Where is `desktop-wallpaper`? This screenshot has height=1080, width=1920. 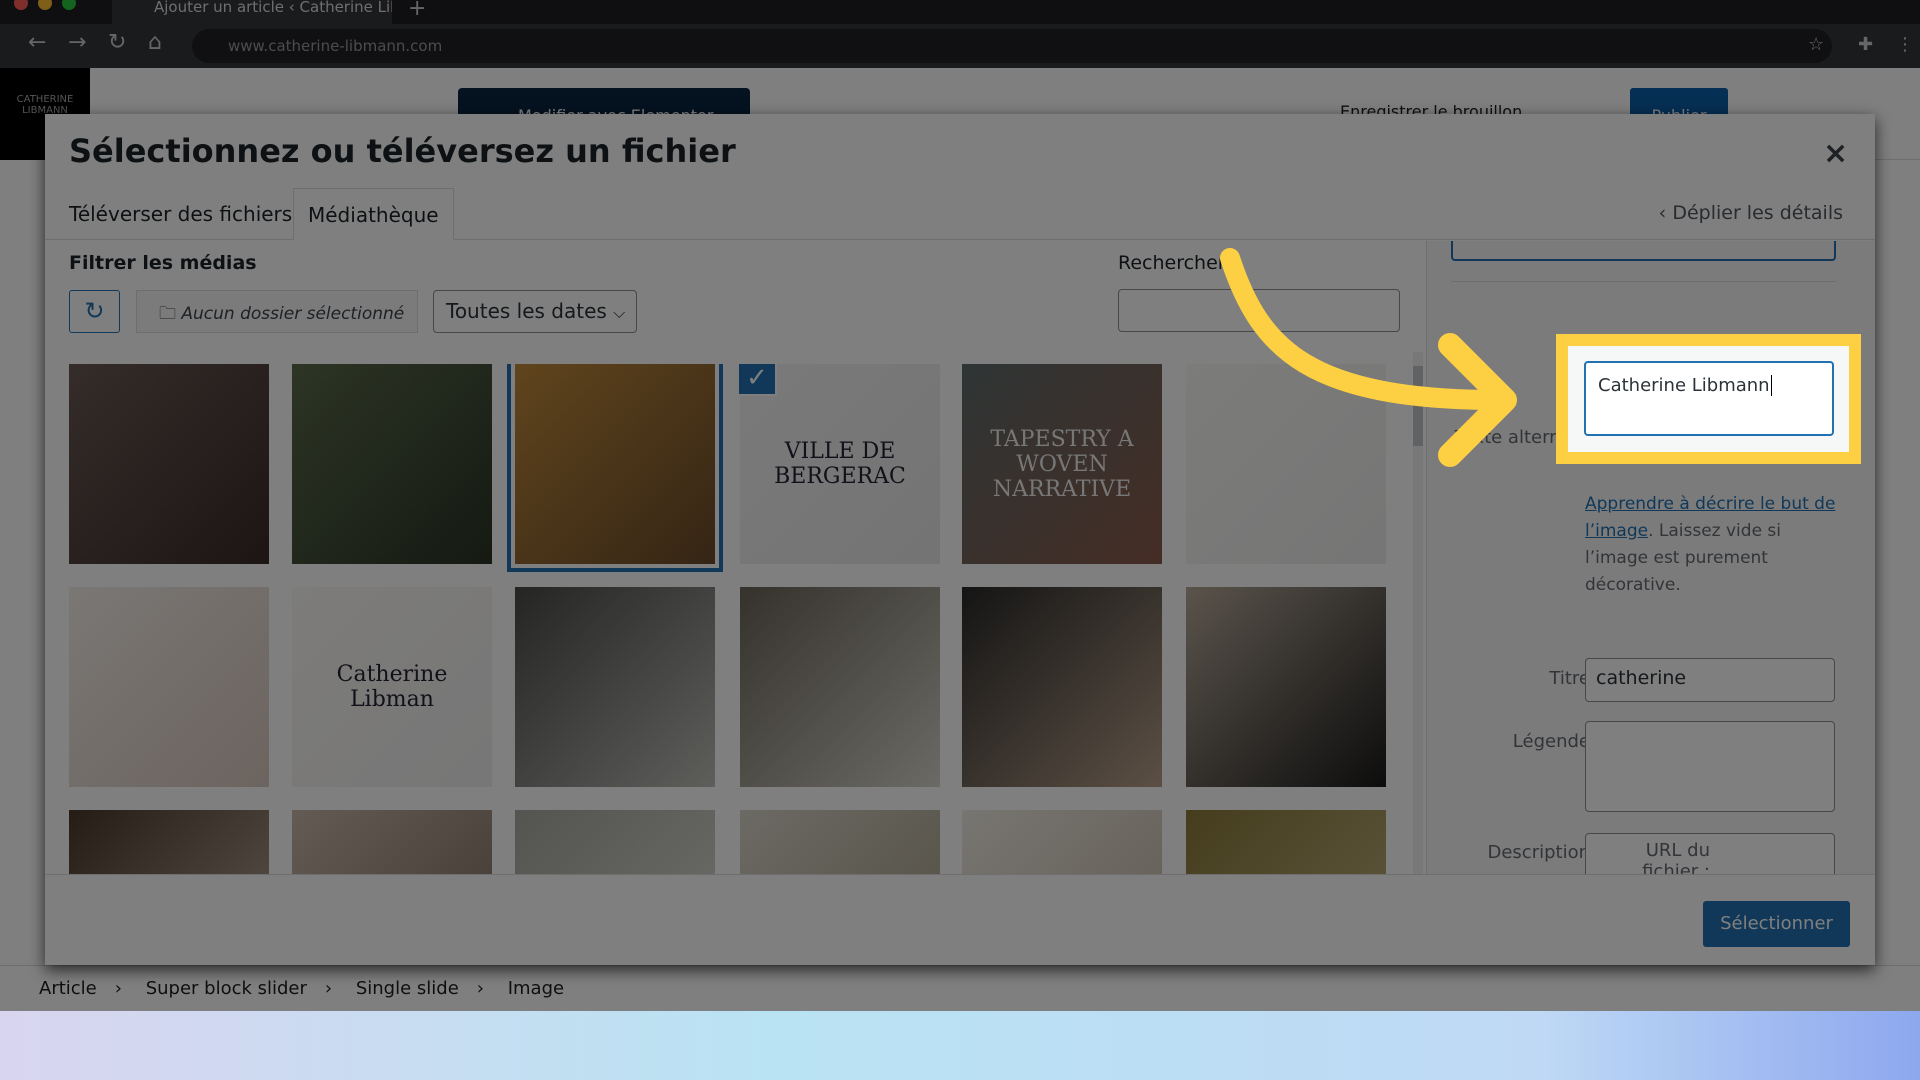 desktop-wallpaper is located at coordinates (960, 1045).